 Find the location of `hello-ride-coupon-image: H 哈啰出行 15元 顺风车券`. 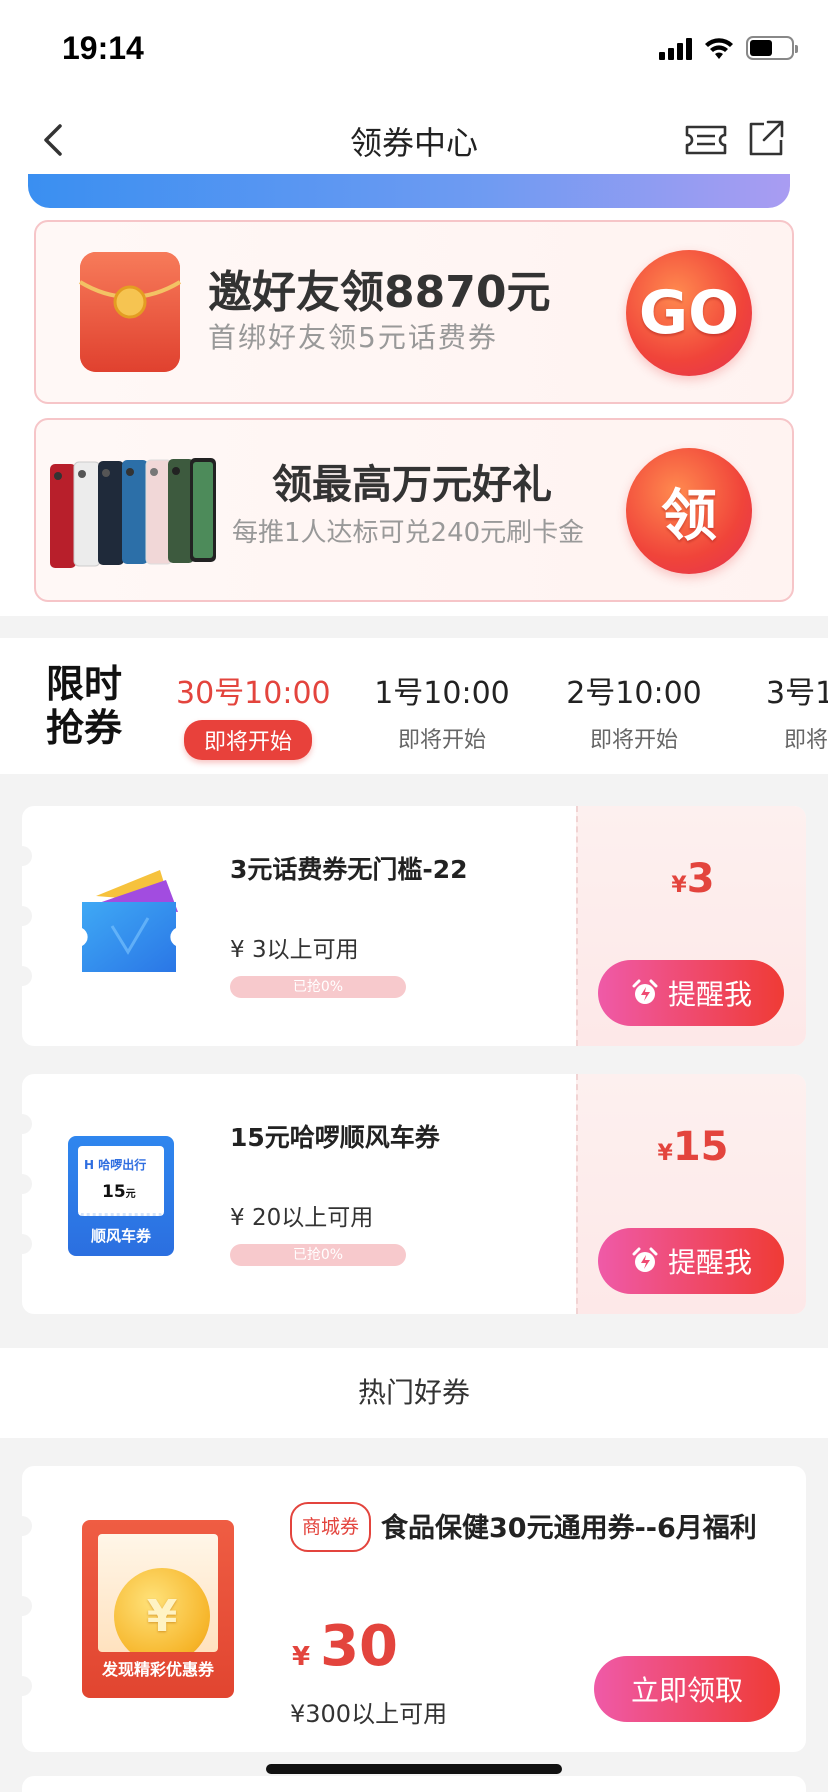

hello-ride-coupon-image: H 哈啰出行 15元 顺风车券 is located at coordinates (121, 1196).